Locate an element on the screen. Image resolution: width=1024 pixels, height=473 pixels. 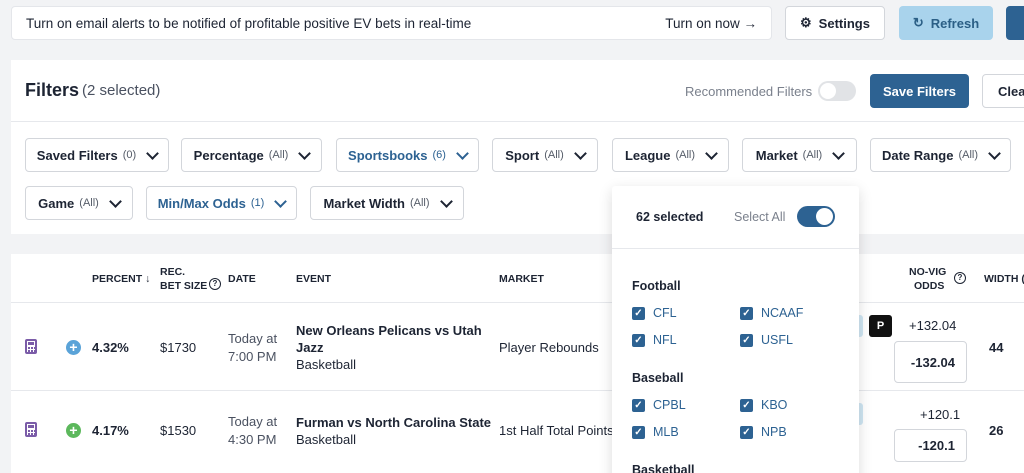
checkbox-kbo: ✓ KBO is located at coordinates (763, 405).